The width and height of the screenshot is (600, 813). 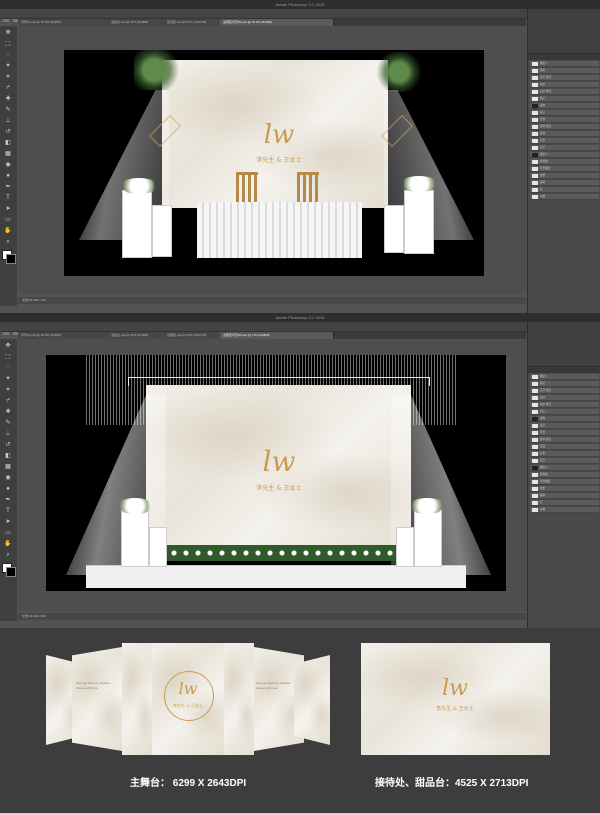 What do you see at coordinates (279, 488) in the screenshot?
I see `couple-names: 李先生 & 王女士` at bounding box center [279, 488].